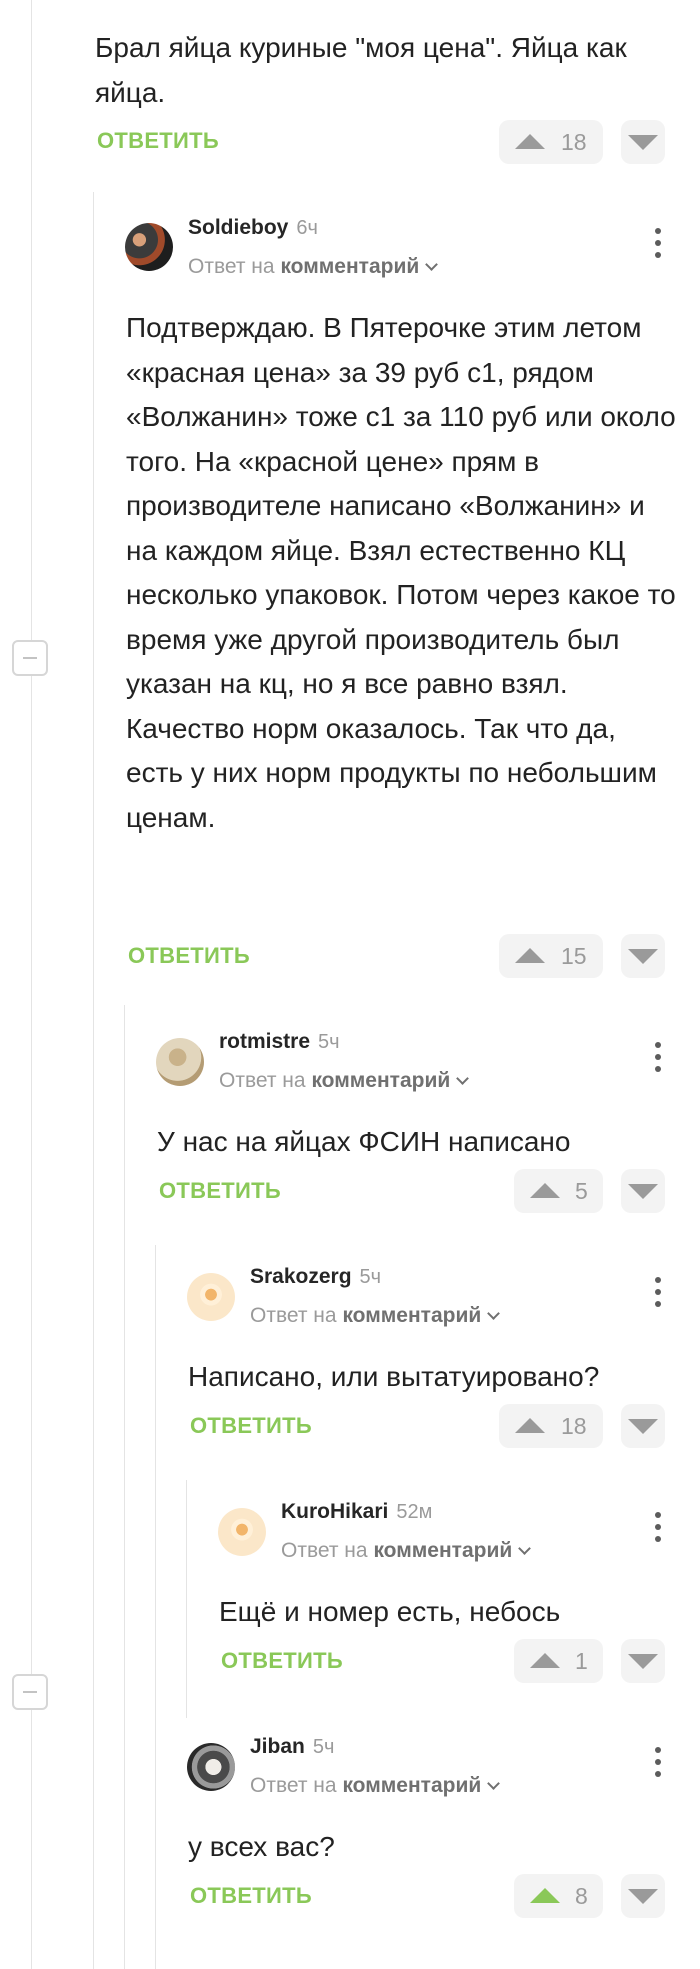  I want to click on comment-text: у всех вас?, so click(261, 1846).